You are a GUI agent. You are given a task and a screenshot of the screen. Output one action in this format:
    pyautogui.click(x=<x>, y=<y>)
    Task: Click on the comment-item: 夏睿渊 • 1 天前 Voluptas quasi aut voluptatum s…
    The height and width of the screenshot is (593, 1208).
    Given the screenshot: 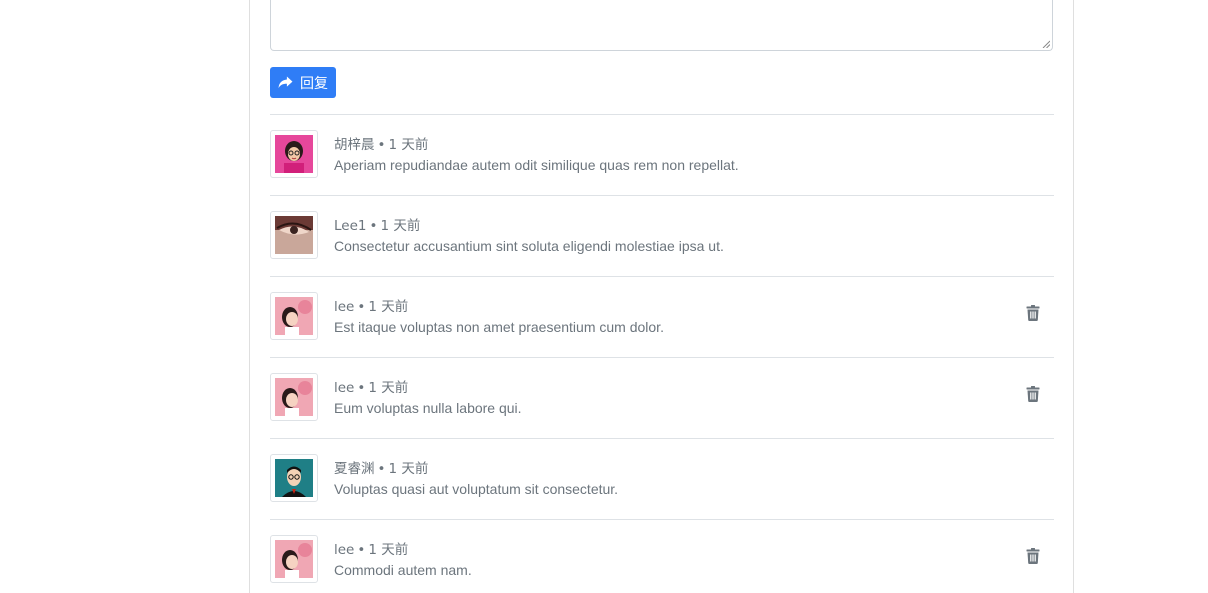 What is the action you would take?
    pyautogui.click(x=662, y=478)
    